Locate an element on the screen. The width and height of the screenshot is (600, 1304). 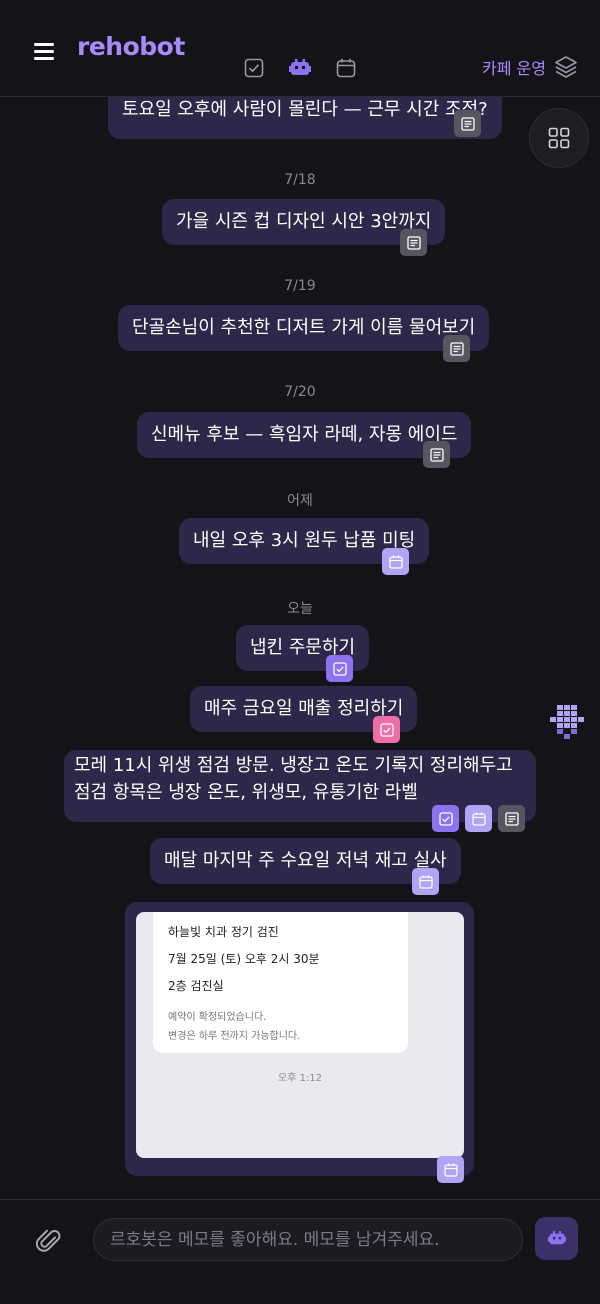
date-divider: 7/18 is located at coordinates (300, 180).